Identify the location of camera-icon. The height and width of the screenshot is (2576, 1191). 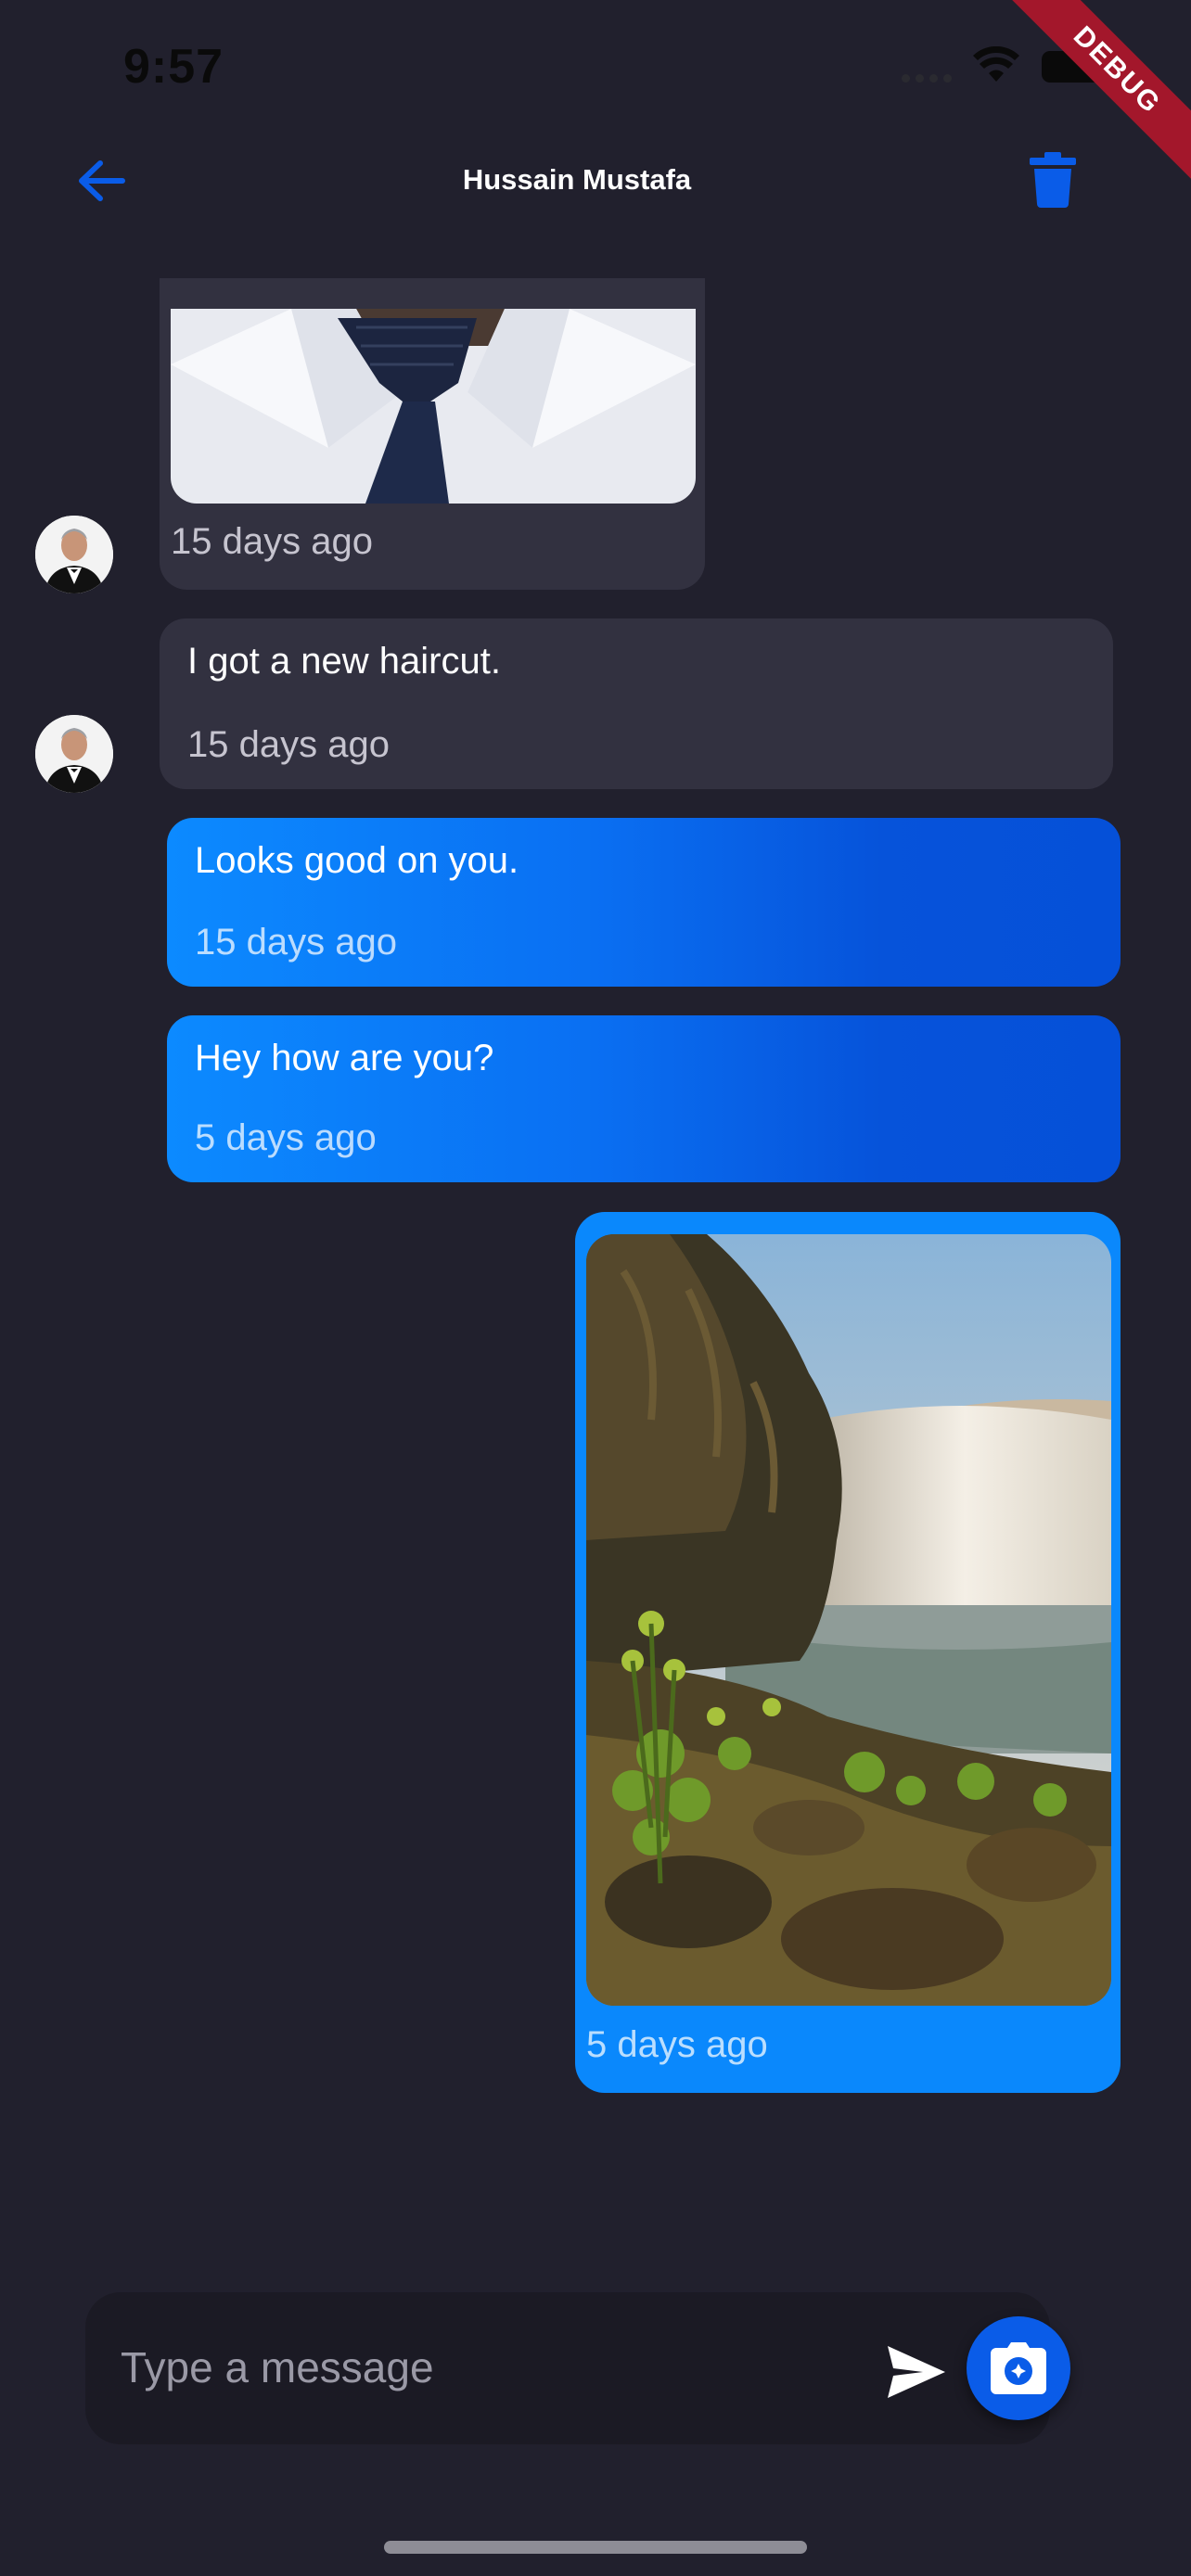
(1018, 2368).